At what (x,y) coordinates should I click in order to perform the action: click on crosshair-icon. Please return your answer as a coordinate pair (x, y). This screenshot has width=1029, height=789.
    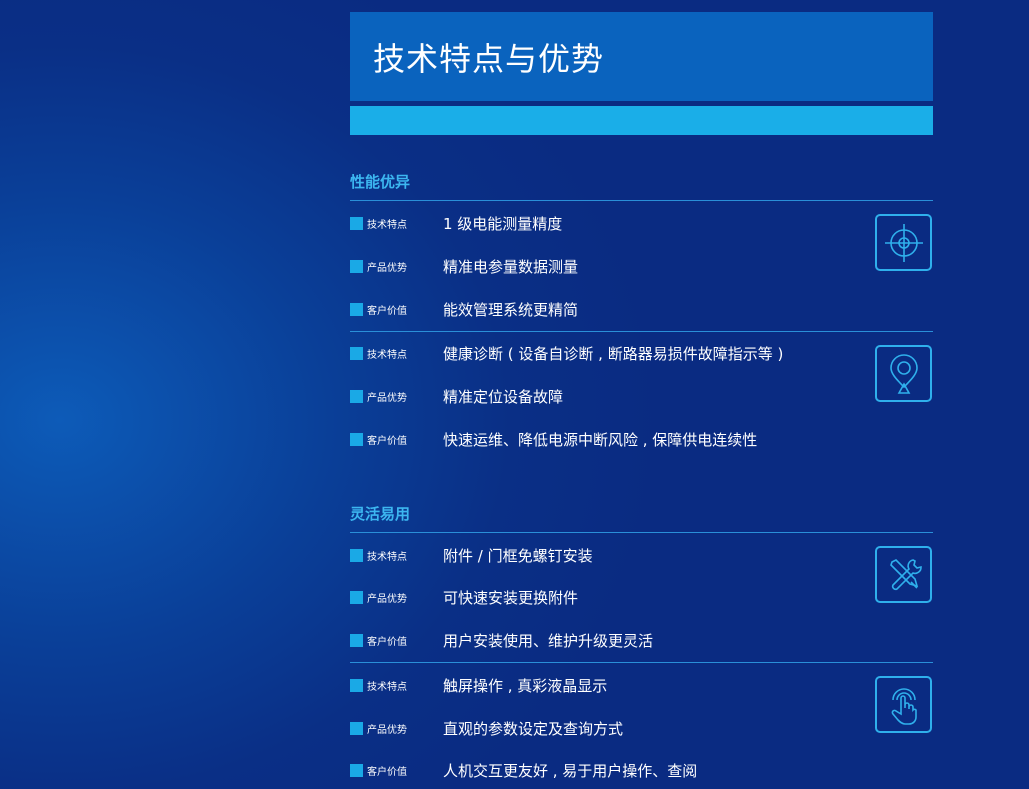
    Looking at the image, I should click on (903, 242).